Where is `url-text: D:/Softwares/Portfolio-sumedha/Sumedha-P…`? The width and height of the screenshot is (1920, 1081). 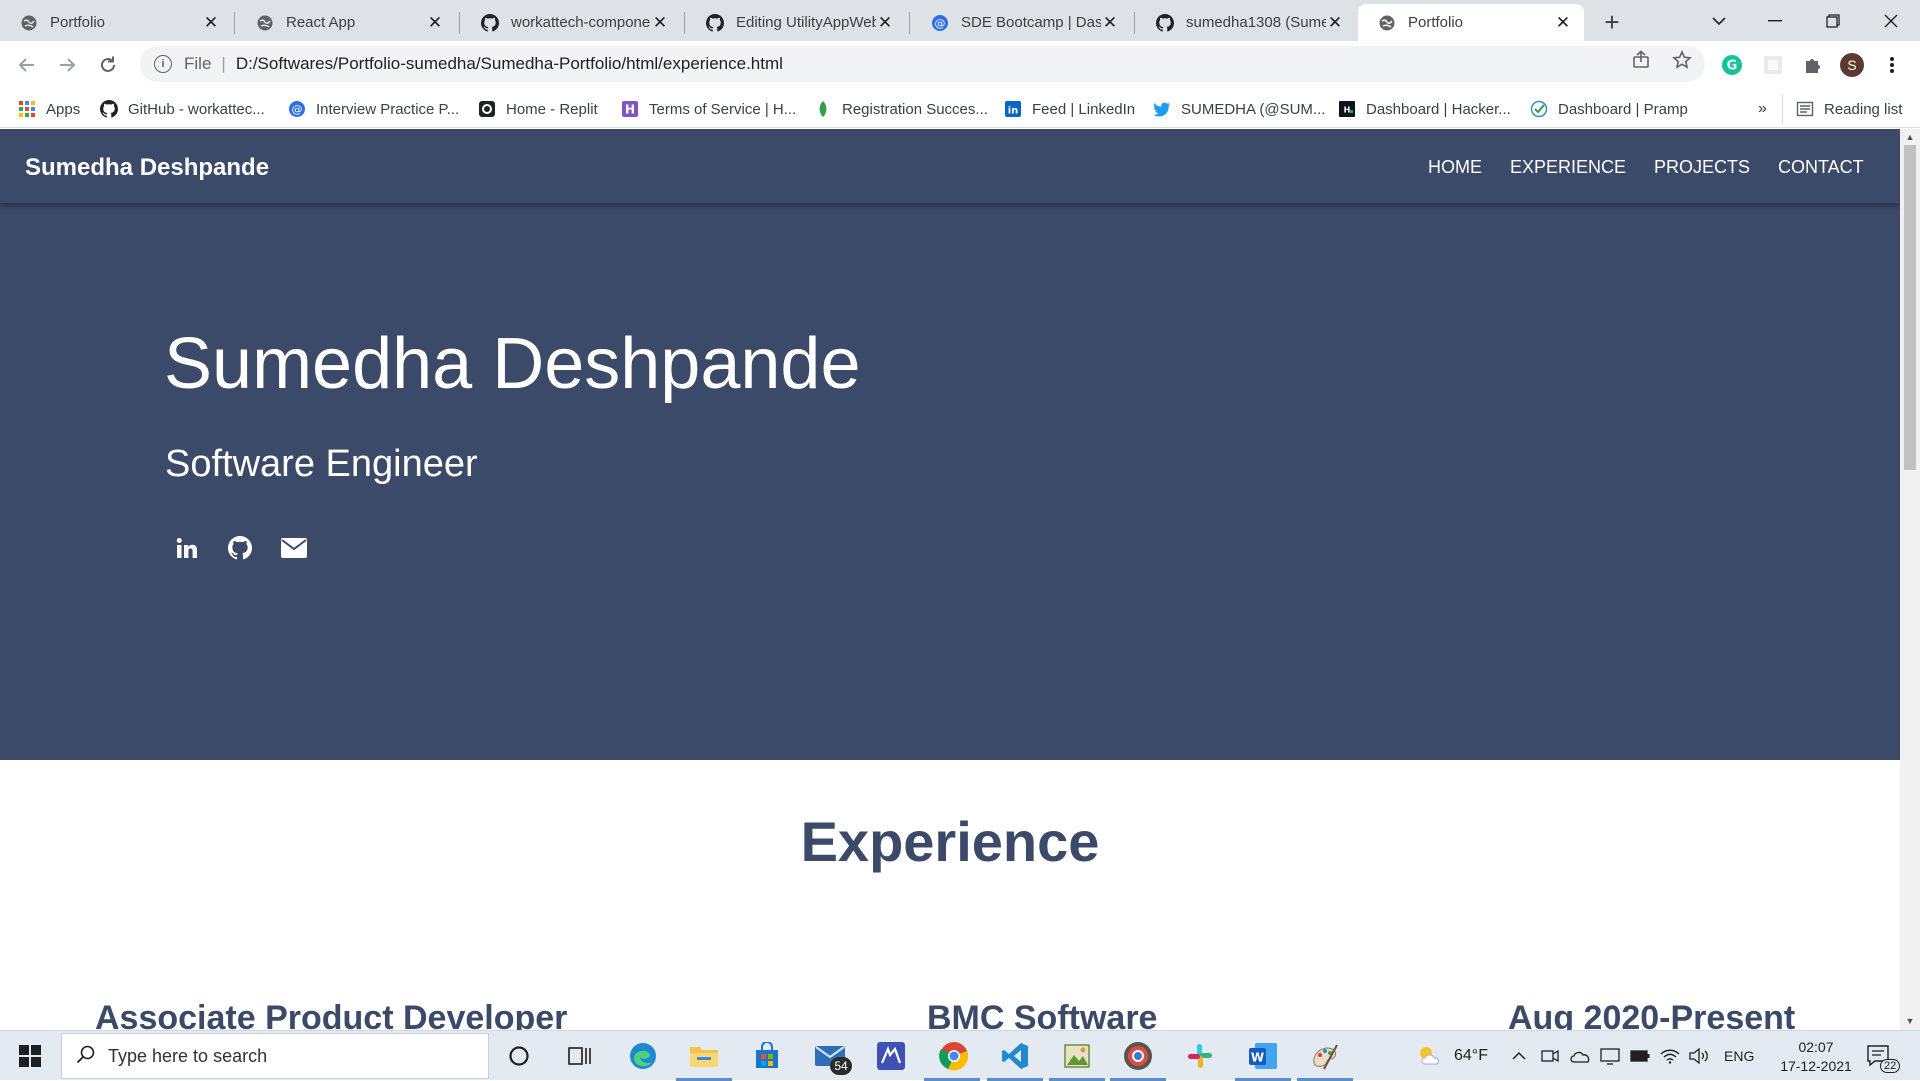 url-text: D:/Softwares/Portfolio-sumedha/Sumedha-P… is located at coordinates (509, 64).